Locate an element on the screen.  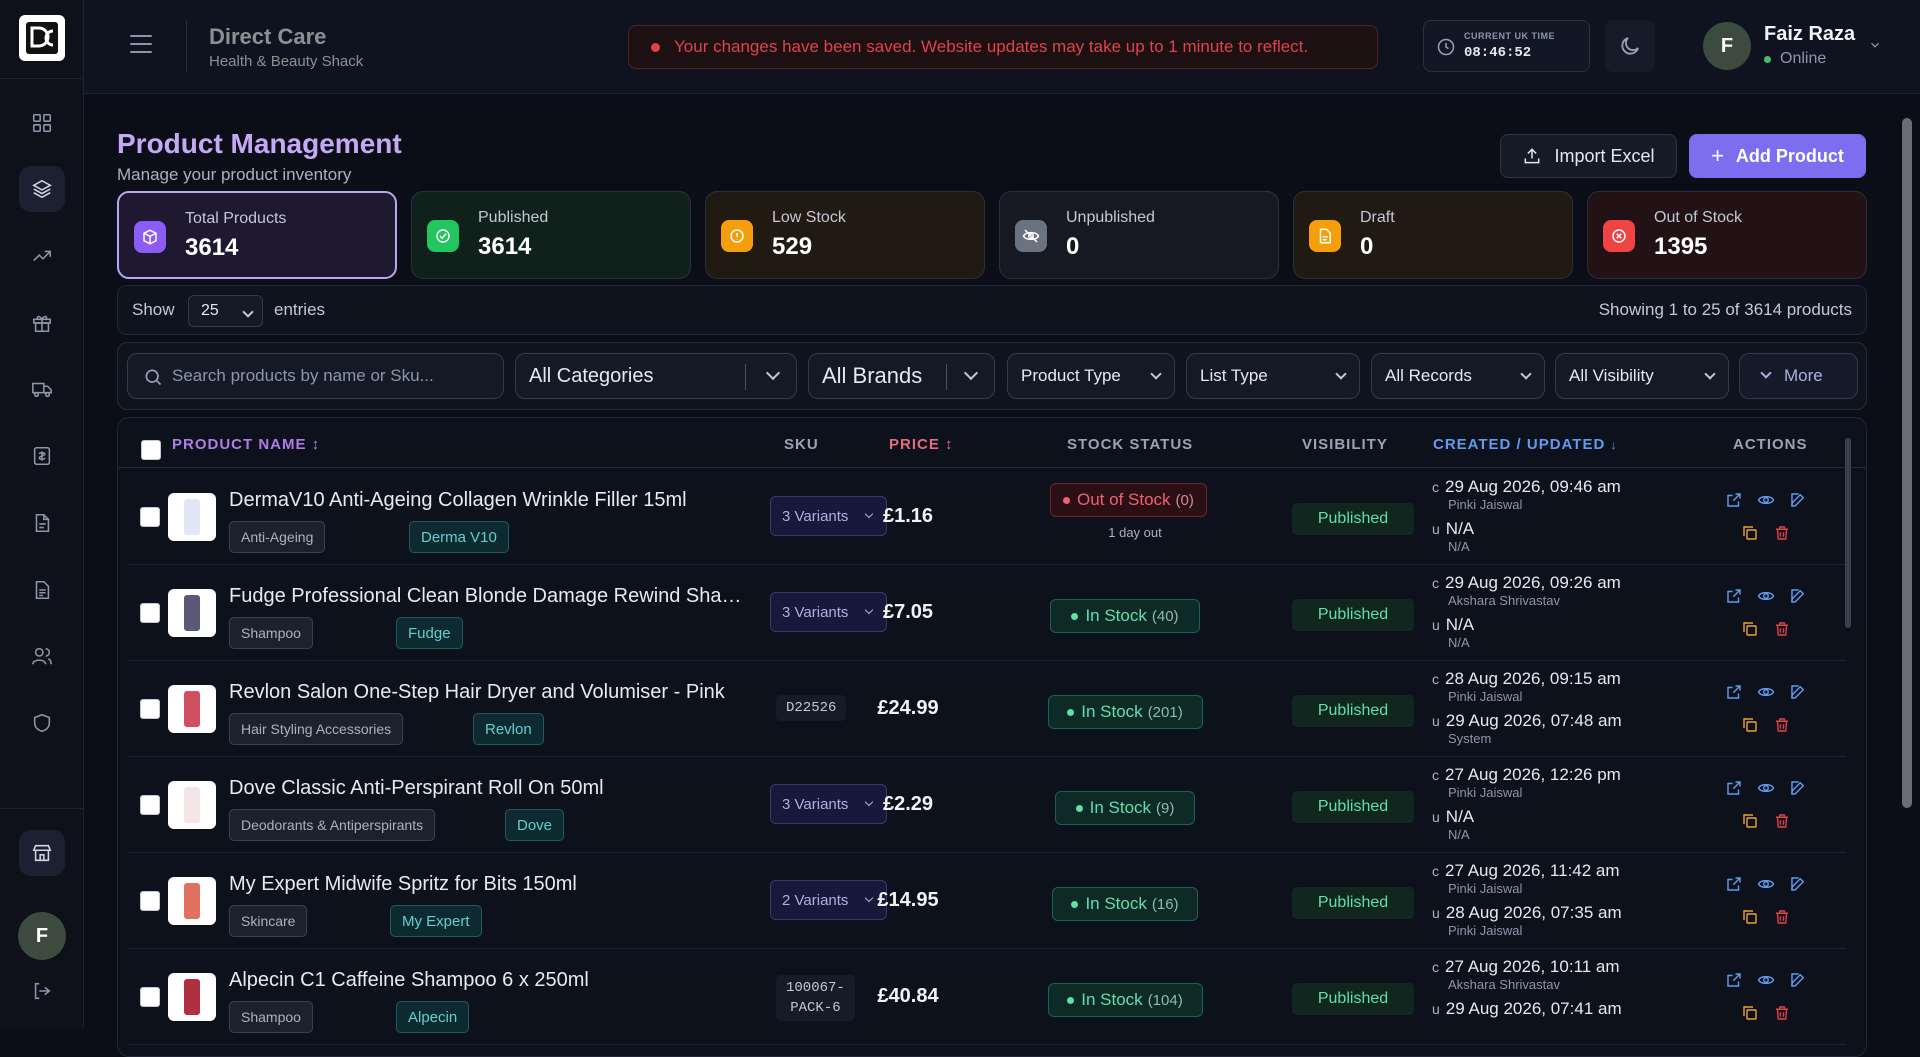
layers-icon is located at coordinates (42, 189).